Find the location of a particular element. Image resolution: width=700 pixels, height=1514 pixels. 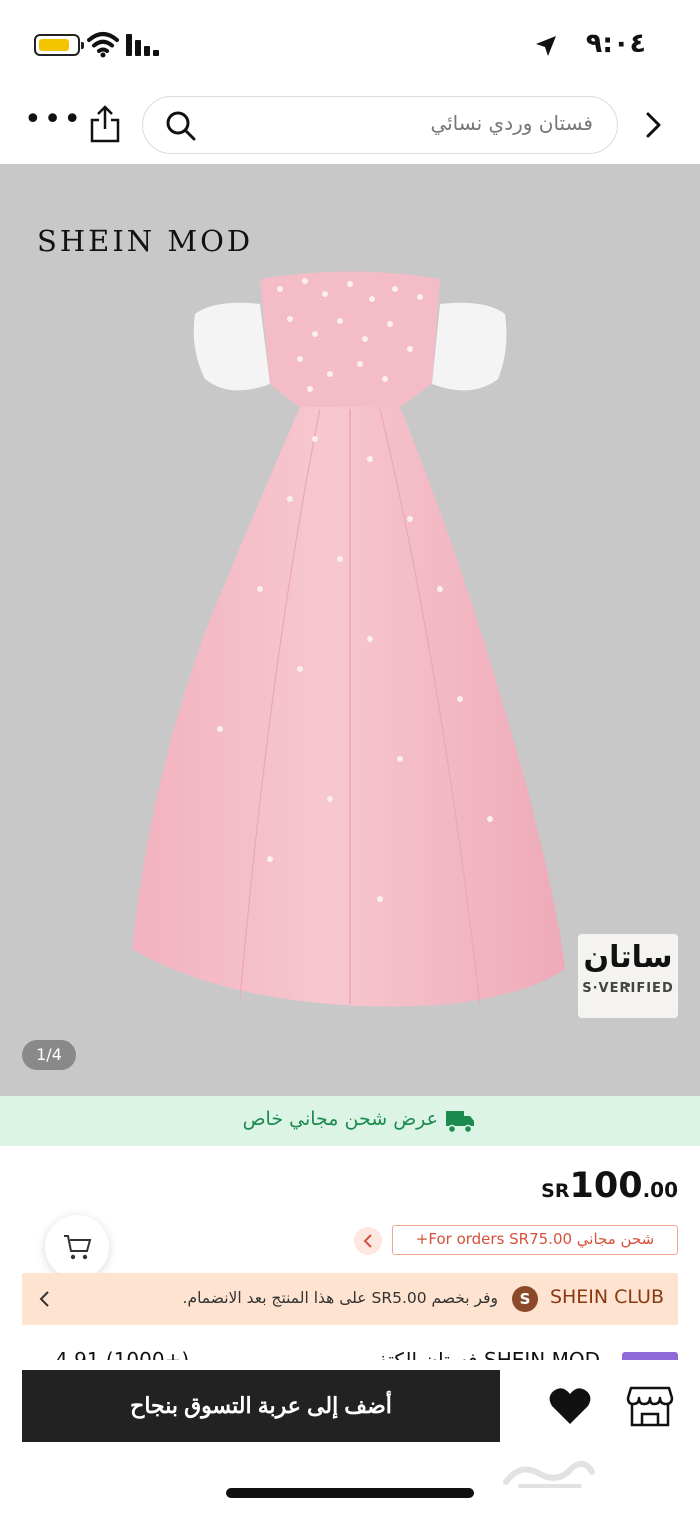

floating-cart-button is located at coordinates (77, 1247).